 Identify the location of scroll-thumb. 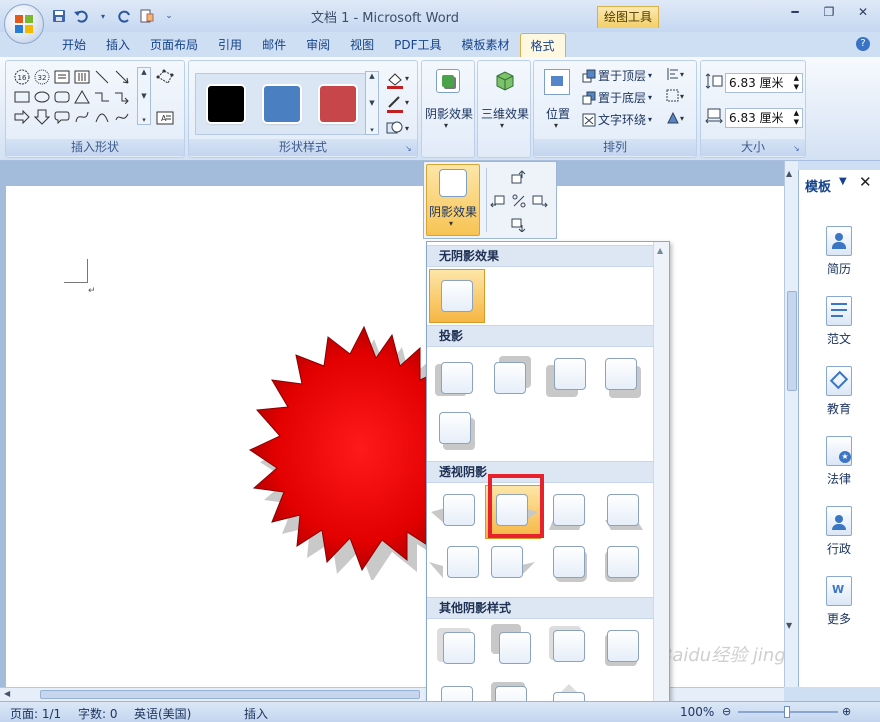
(792, 341).